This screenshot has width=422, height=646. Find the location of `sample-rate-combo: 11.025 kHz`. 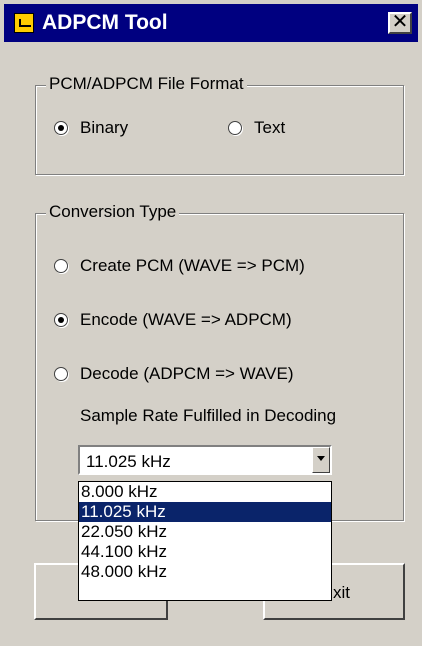

sample-rate-combo: 11.025 kHz is located at coordinates (205, 460).